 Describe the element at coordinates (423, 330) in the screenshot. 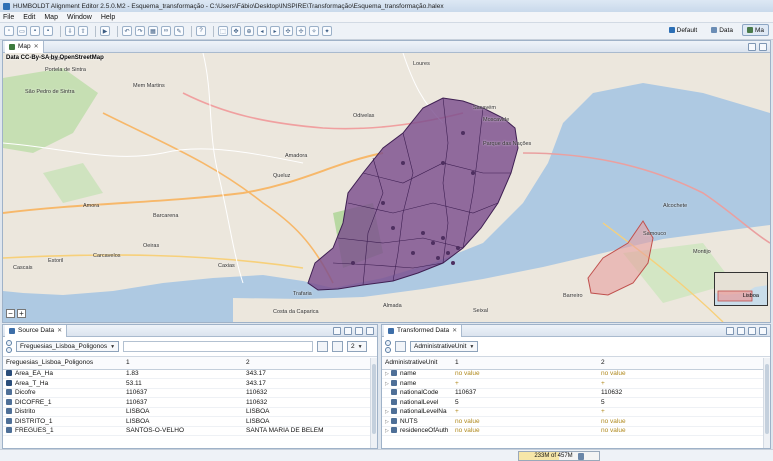

I see `tab-transformed-data: Transformed Data ✕` at that location.